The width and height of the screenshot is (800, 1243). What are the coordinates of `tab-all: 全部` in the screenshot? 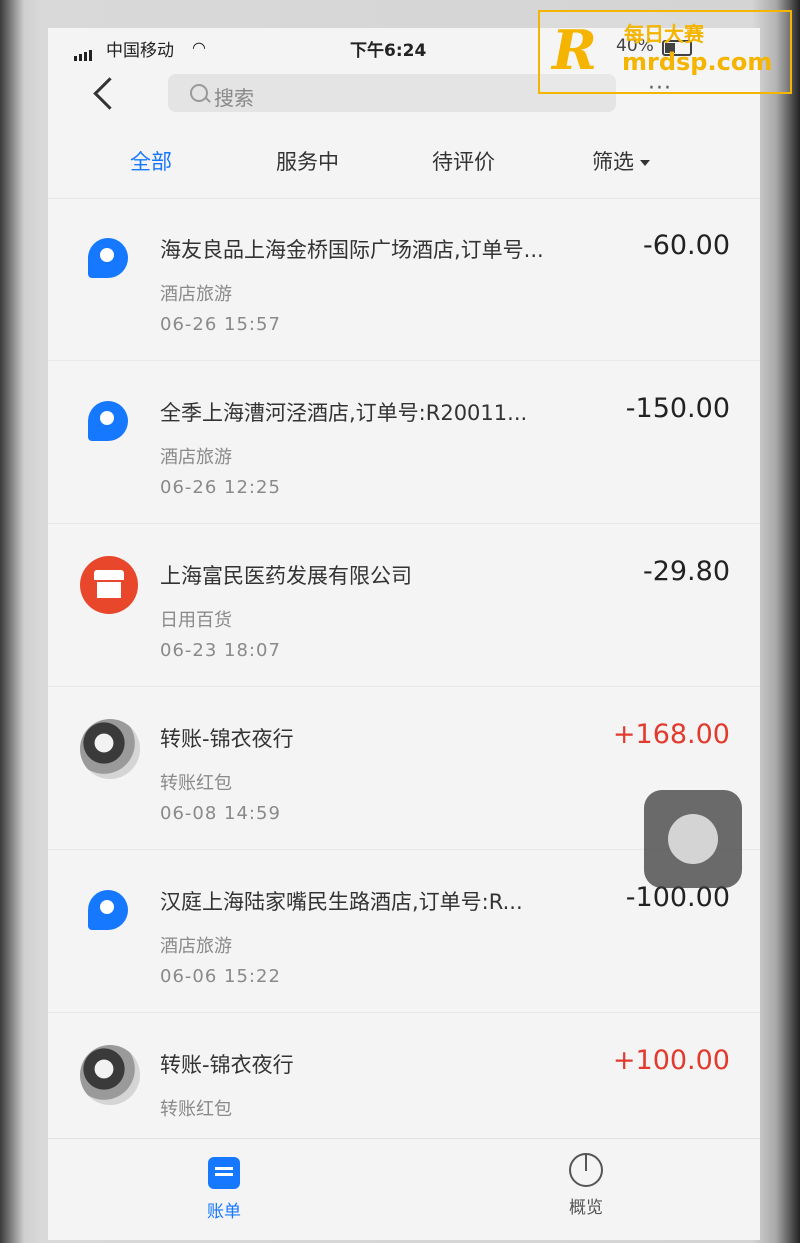 It's located at (151, 161).